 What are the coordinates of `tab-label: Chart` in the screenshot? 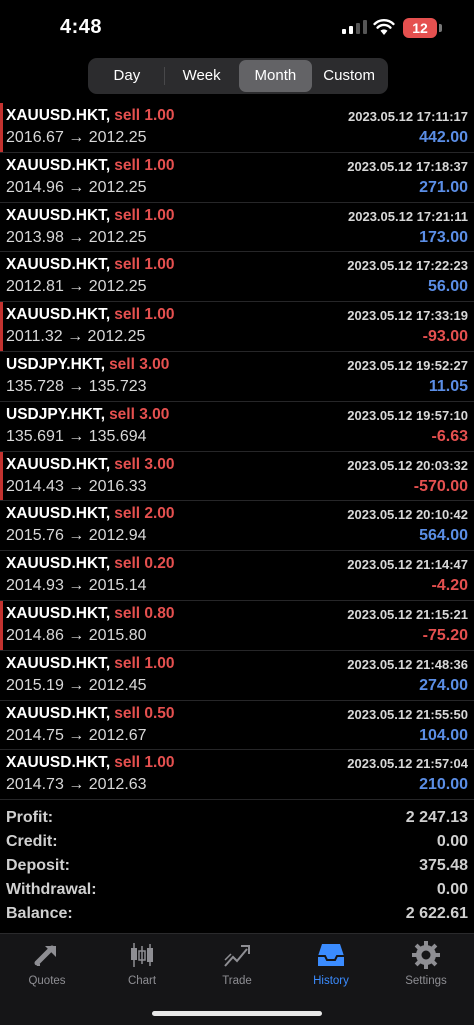 It's located at (142, 981).